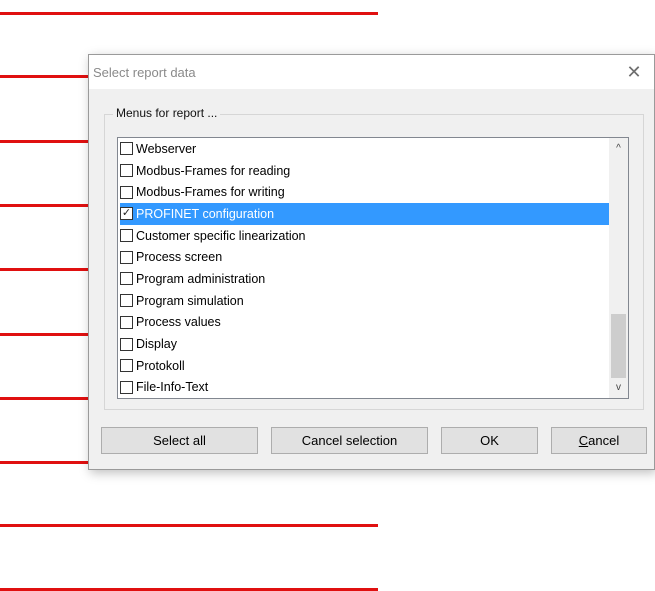 The image size is (655, 591). Describe the element at coordinates (365, 149) in the screenshot. I see `list-item: Webserver` at that location.